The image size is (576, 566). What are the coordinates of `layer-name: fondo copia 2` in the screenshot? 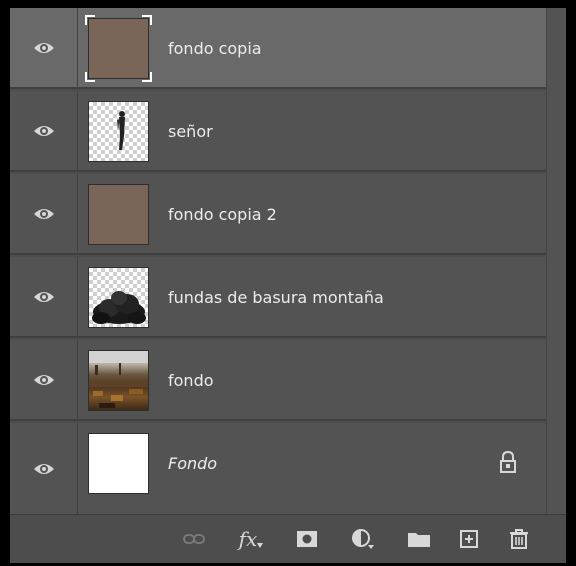 It's located at (222, 214).